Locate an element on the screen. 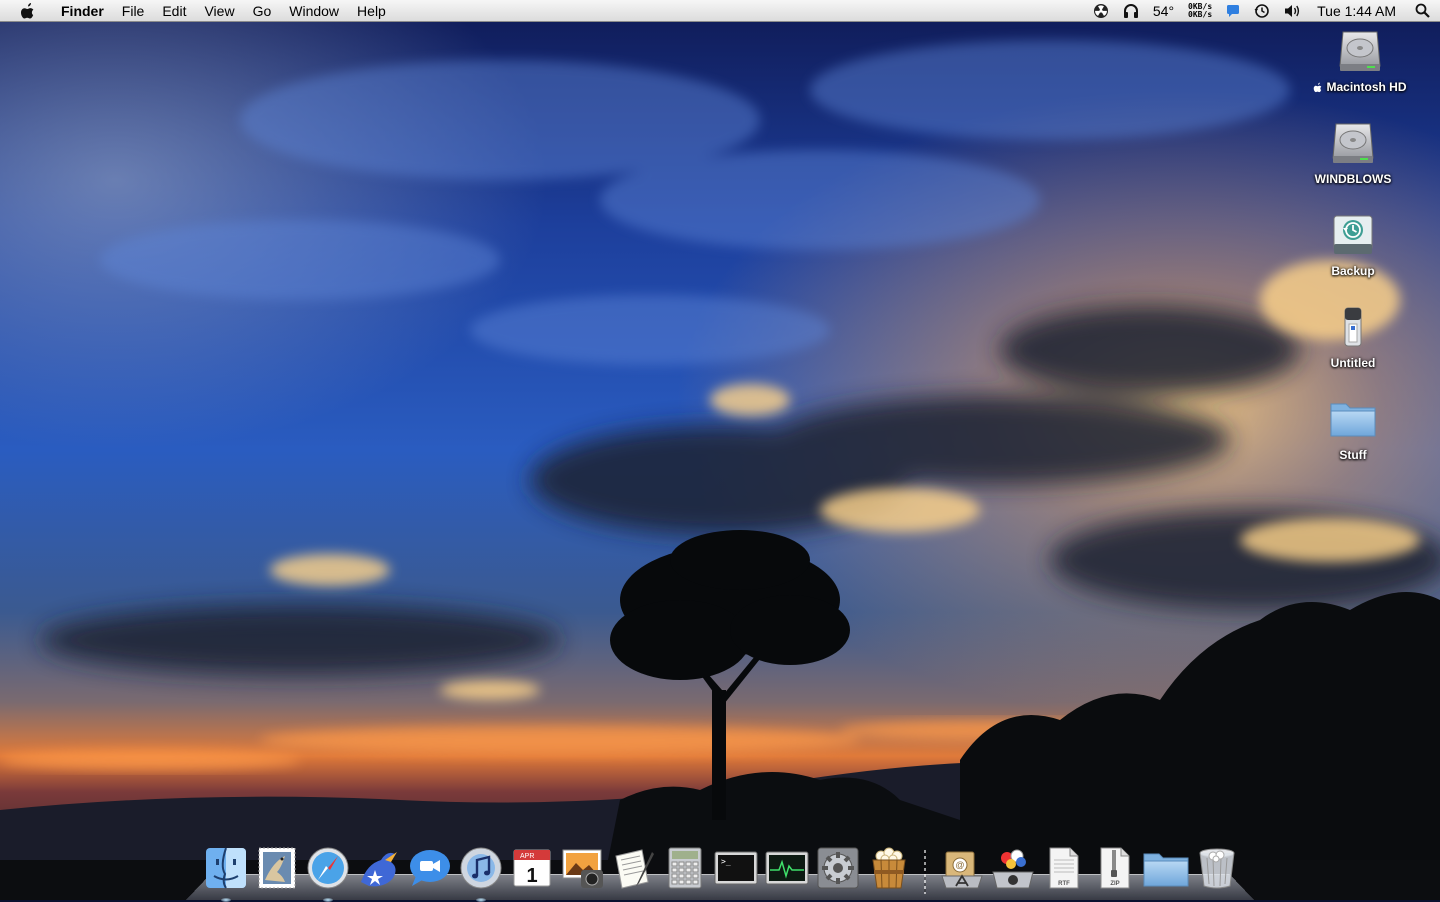 This screenshot has width=1440, height=902. dock-item-iphoto is located at coordinates (582, 864).